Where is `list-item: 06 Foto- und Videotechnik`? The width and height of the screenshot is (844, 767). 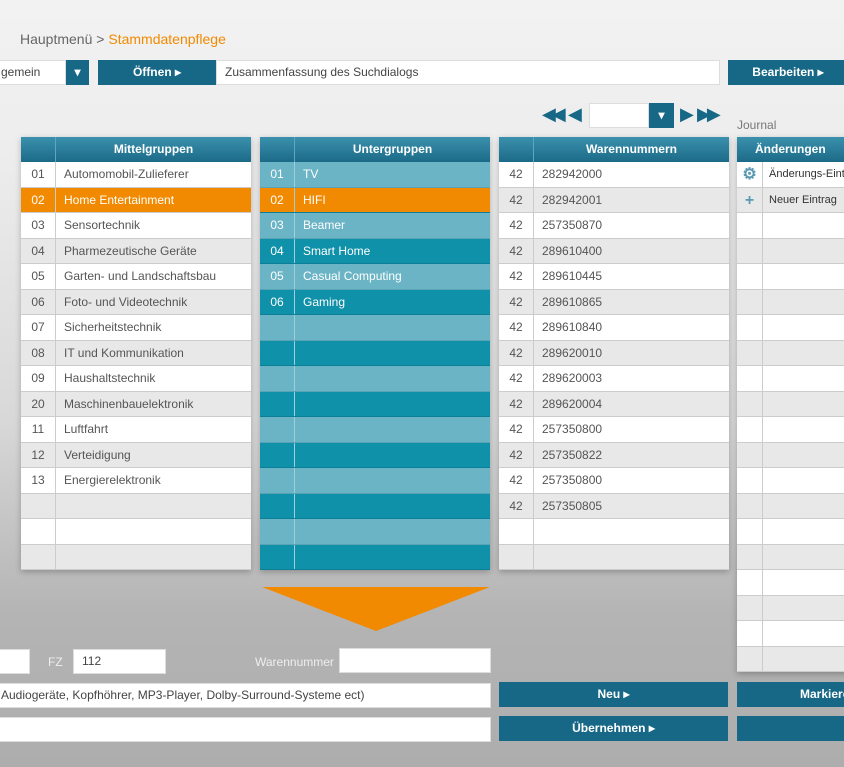
list-item: 06 Foto- und Videotechnik is located at coordinates (136, 302).